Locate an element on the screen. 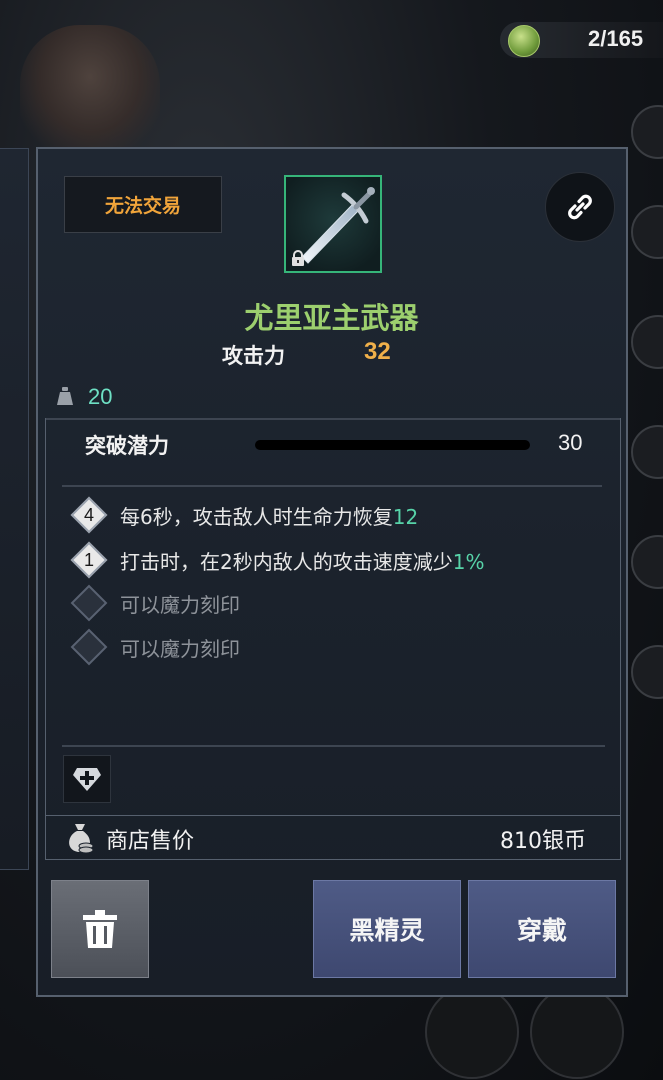 This screenshot has width=663, height=1080. lock-icon is located at coordinates (298, 258).